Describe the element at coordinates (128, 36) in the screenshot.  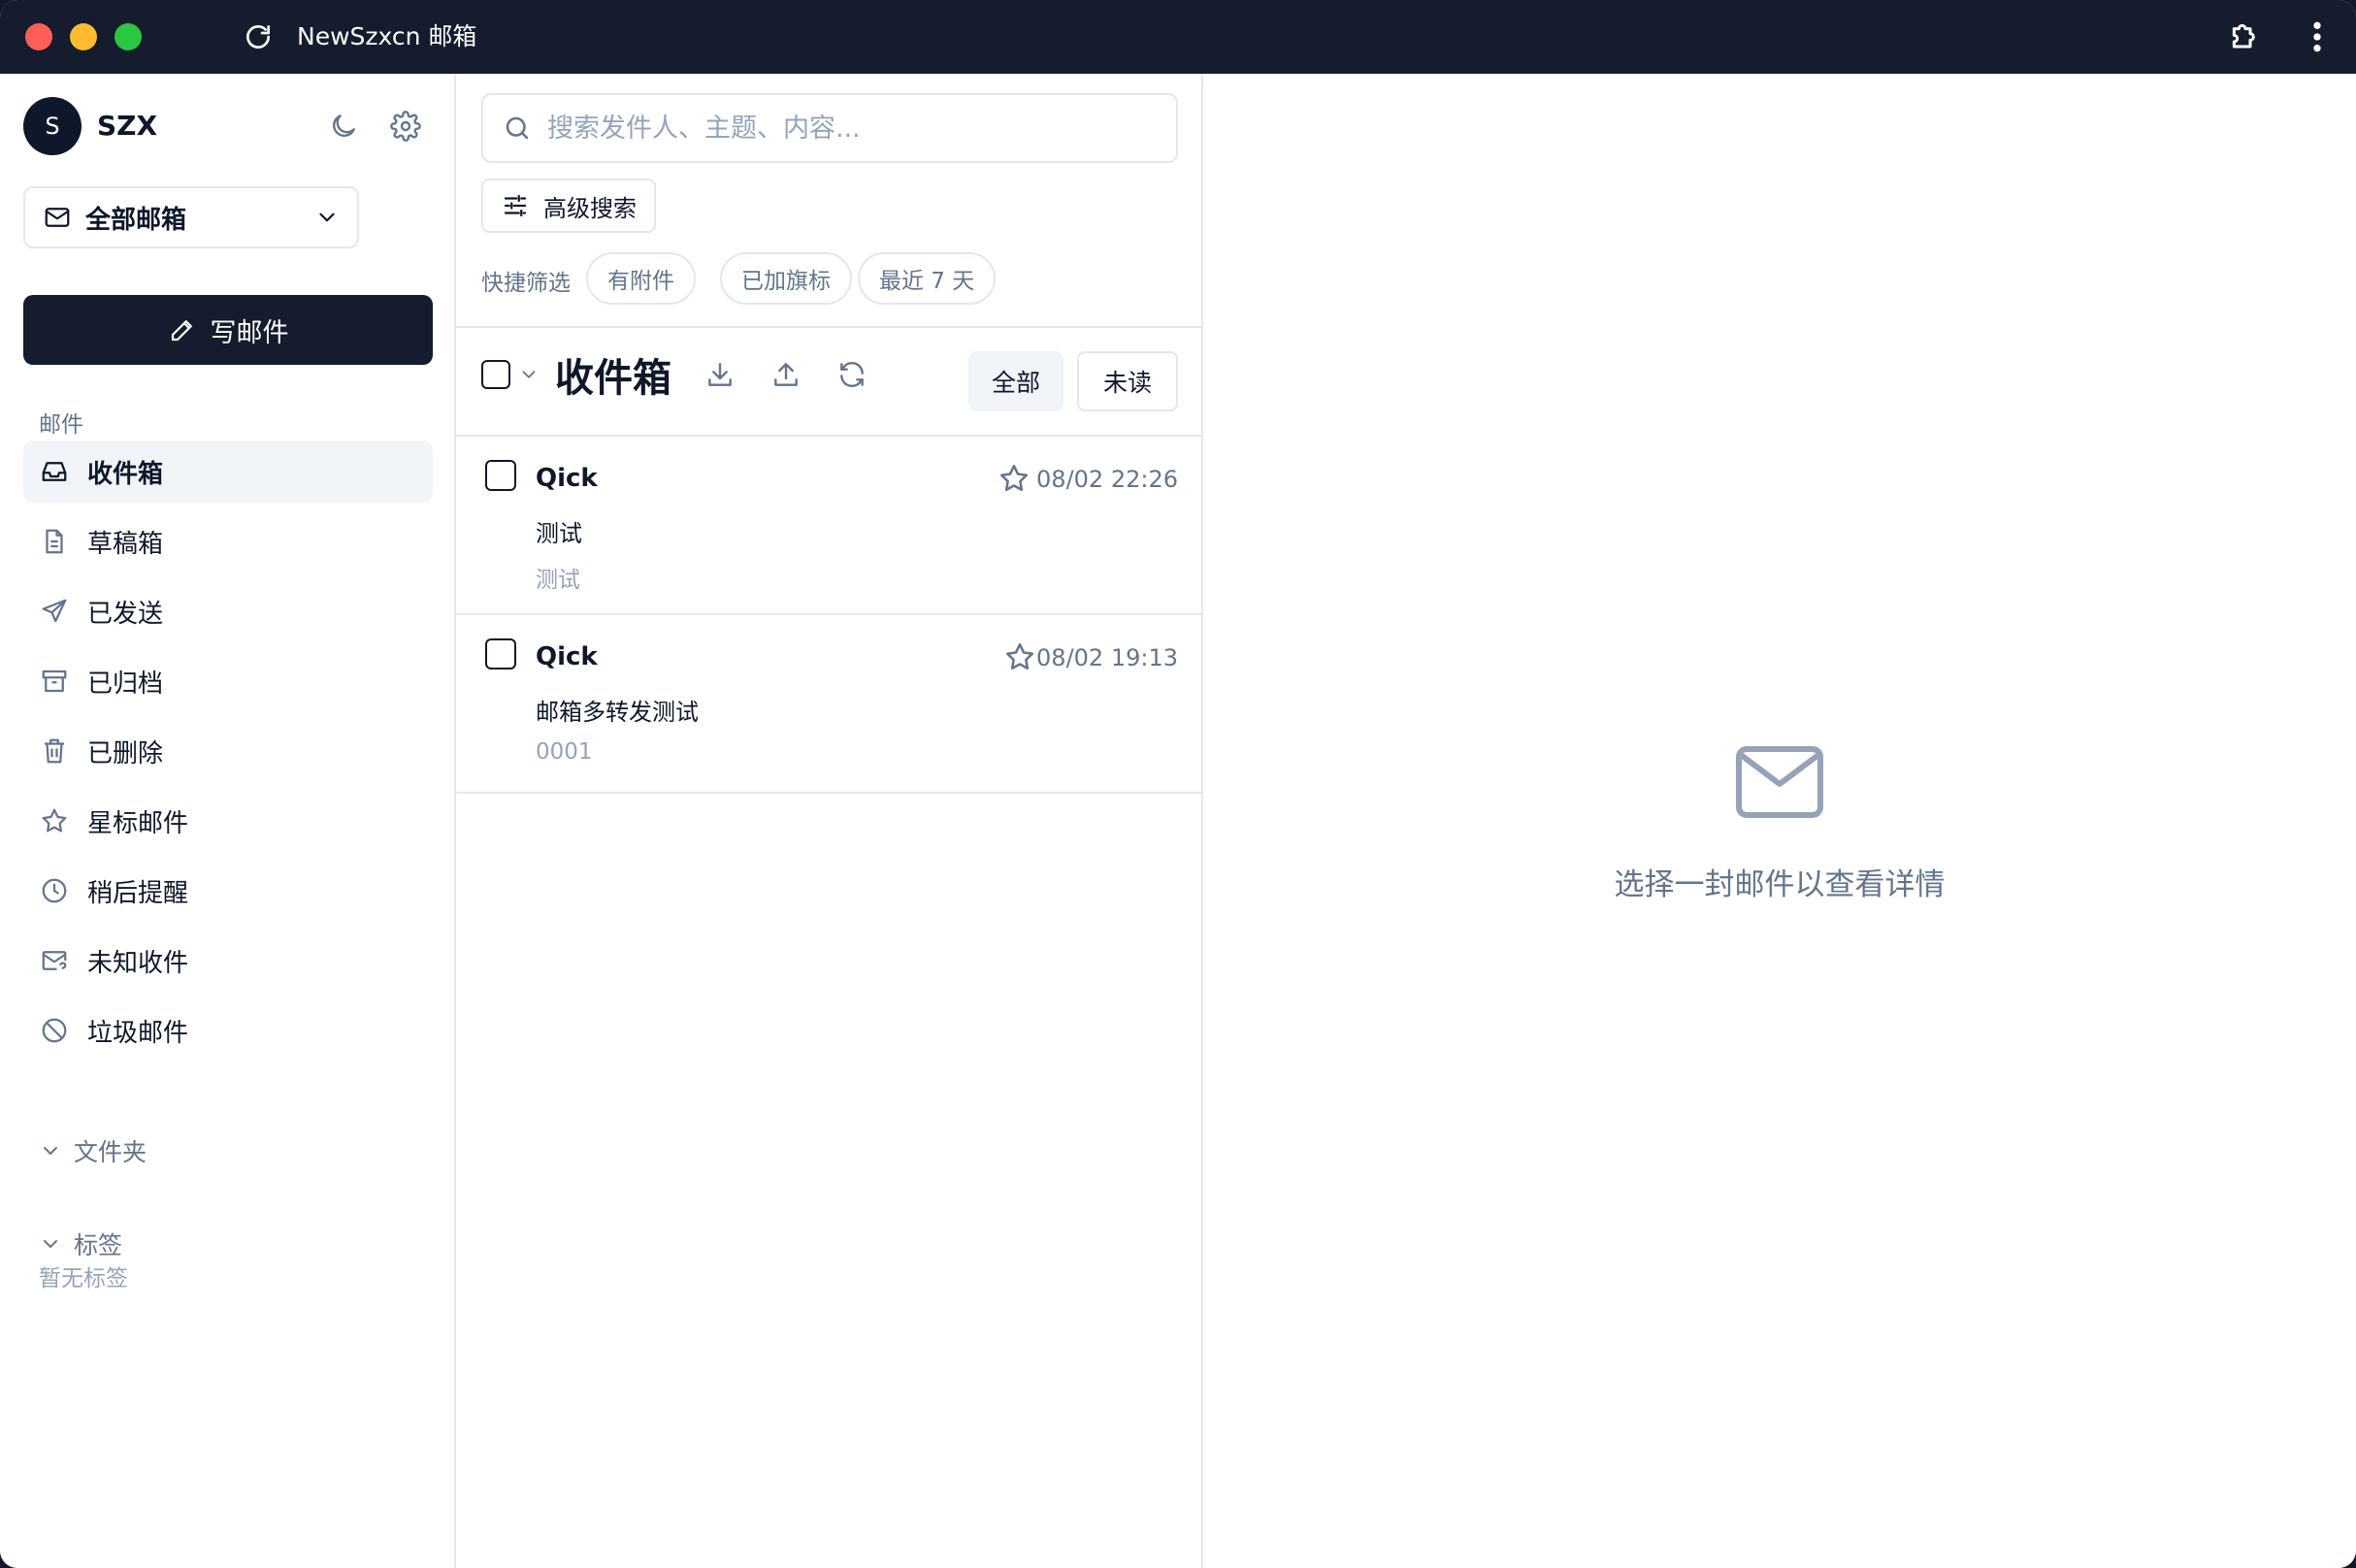
I see `maximize-window-button` at that location.